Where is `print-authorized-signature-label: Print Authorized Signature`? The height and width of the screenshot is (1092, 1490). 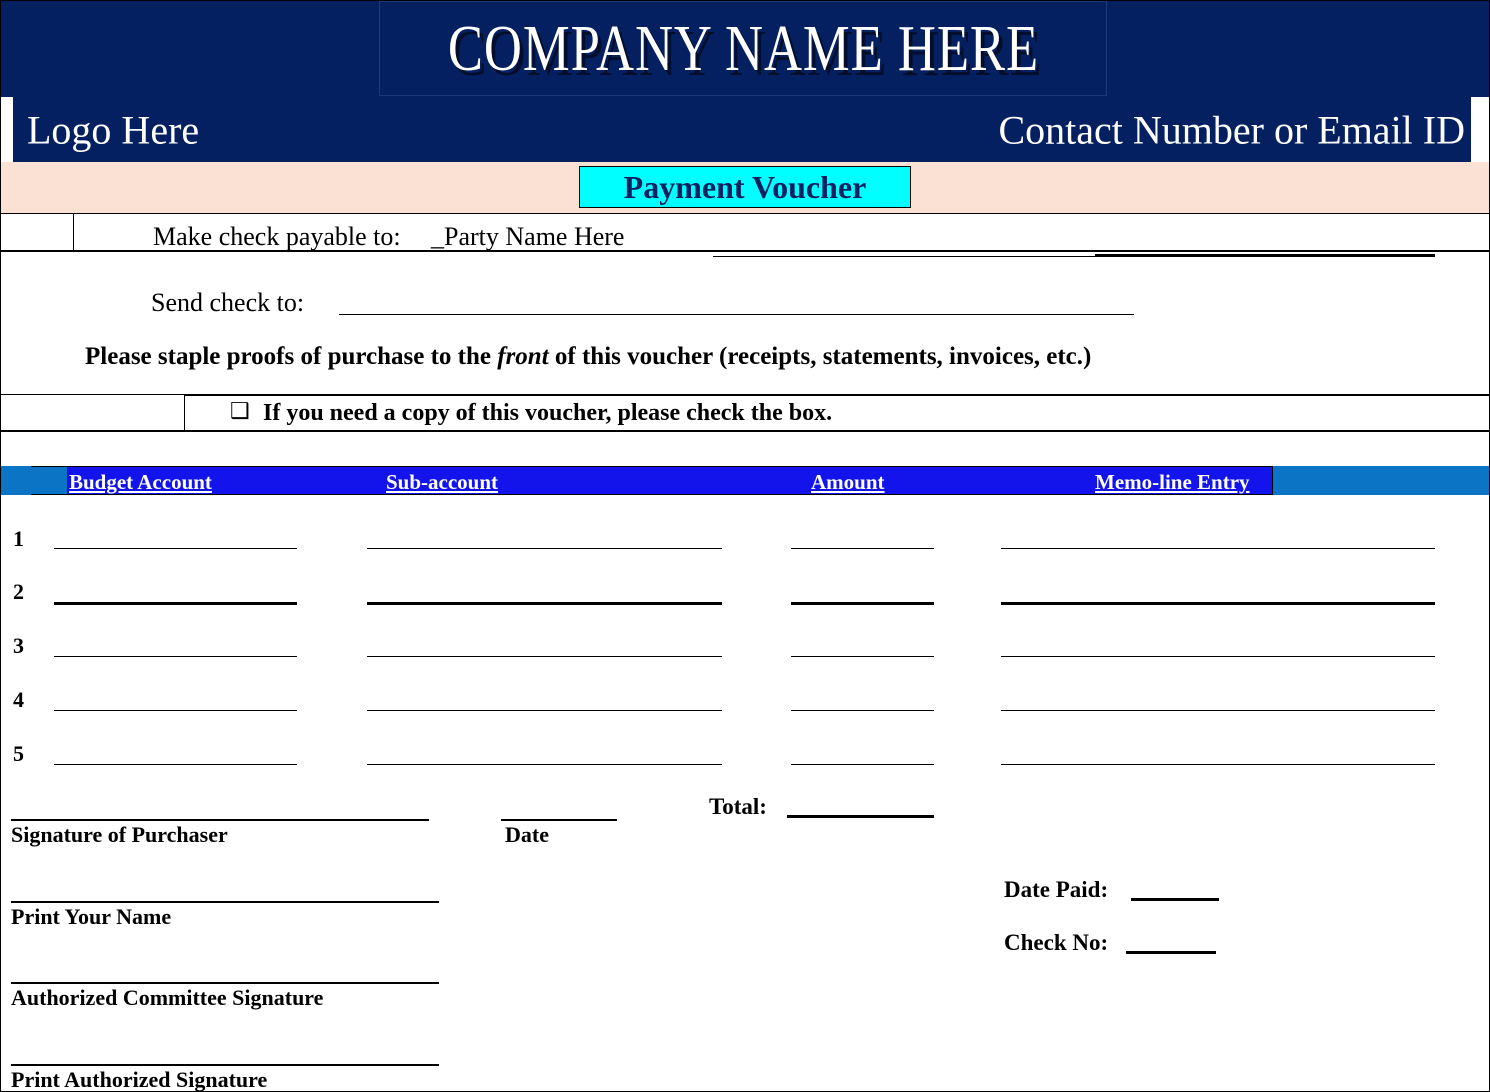 print-authorized-signature-label: Print Authorized Signature is located at coordinates (139, 1079).